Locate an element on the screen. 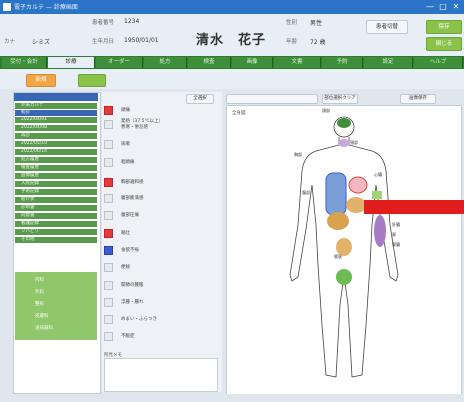  symptom-label: 食欲不振 is located at coordinates (130, 250).